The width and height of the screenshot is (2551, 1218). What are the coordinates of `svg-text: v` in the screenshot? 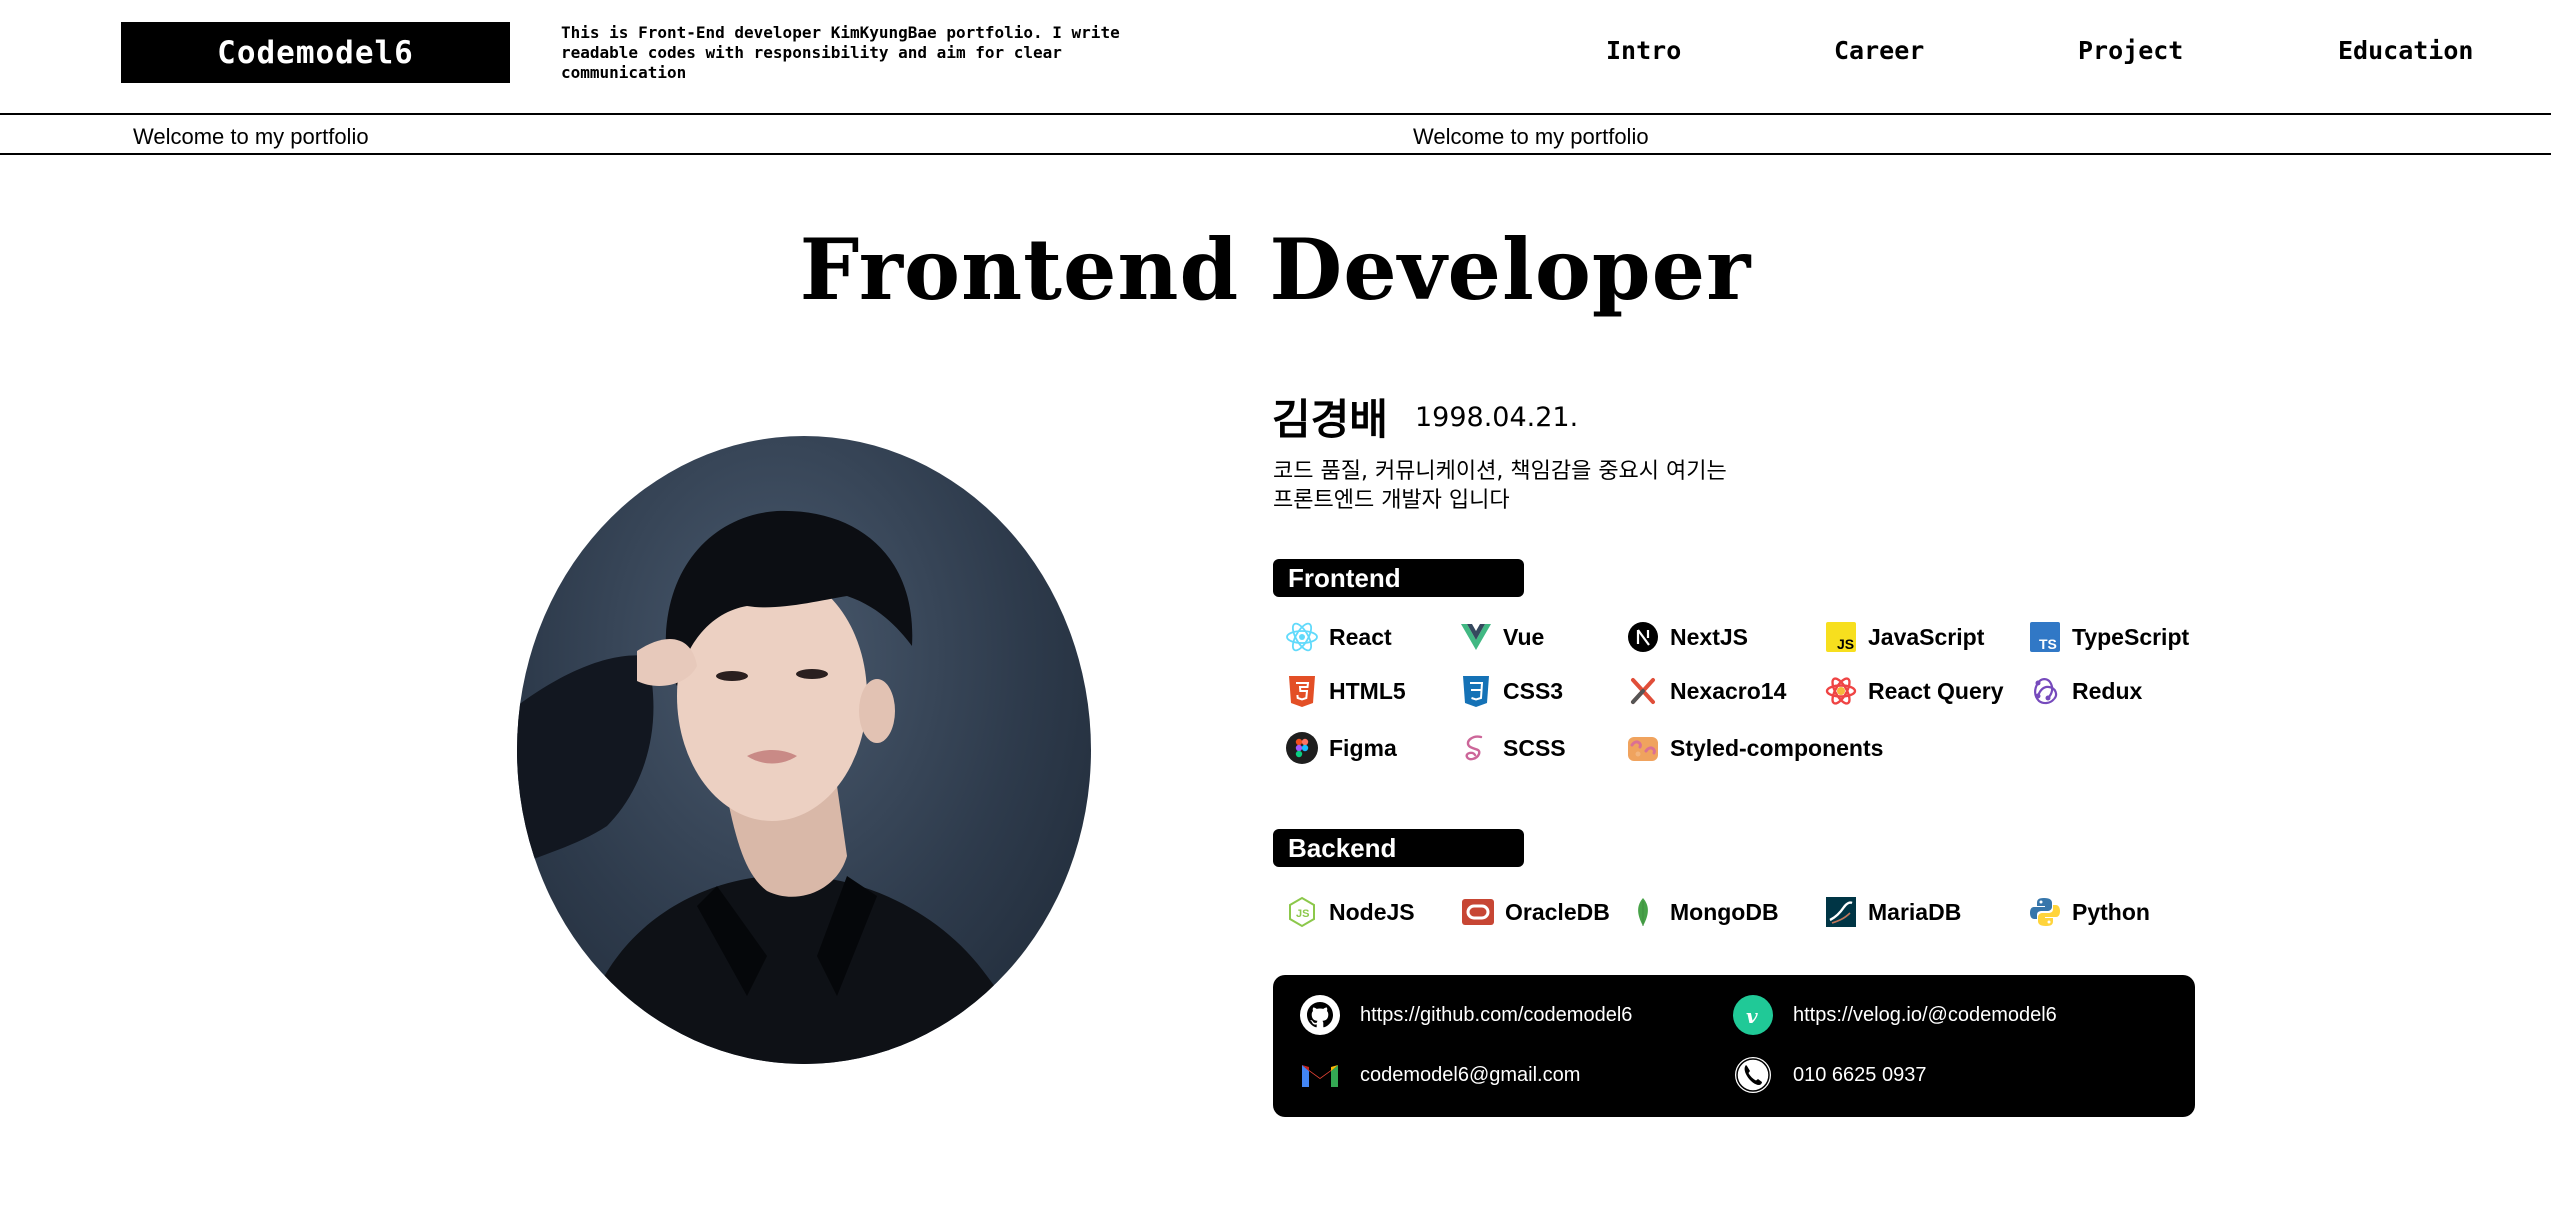 It's located at (1752, 1016).